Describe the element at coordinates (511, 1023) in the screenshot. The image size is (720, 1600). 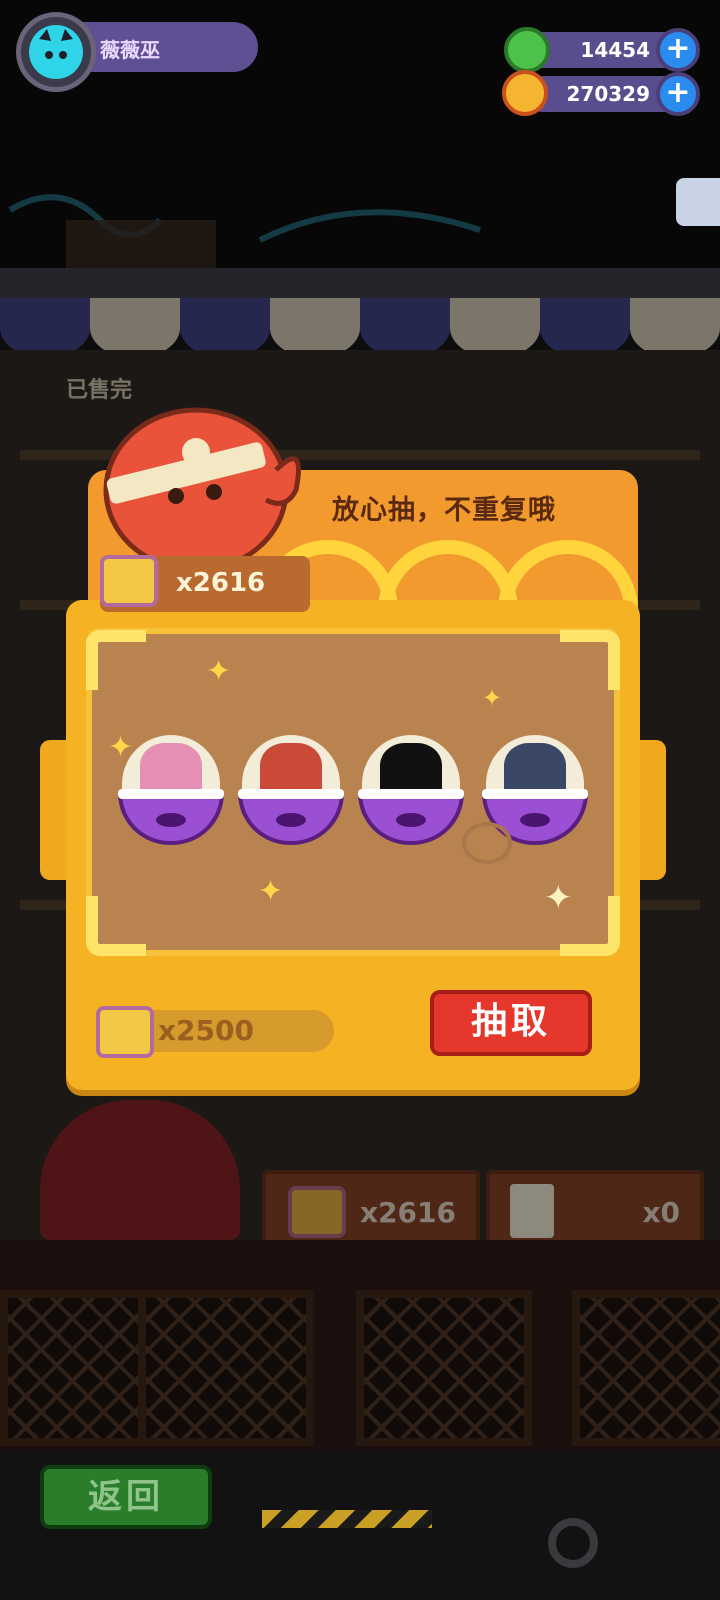
I see `draw-button: 抽取` at that location.